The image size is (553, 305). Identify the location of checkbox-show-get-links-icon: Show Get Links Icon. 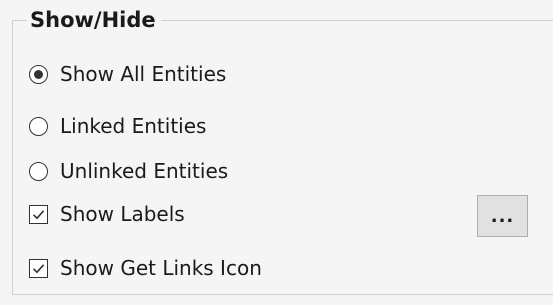
(145, 268).